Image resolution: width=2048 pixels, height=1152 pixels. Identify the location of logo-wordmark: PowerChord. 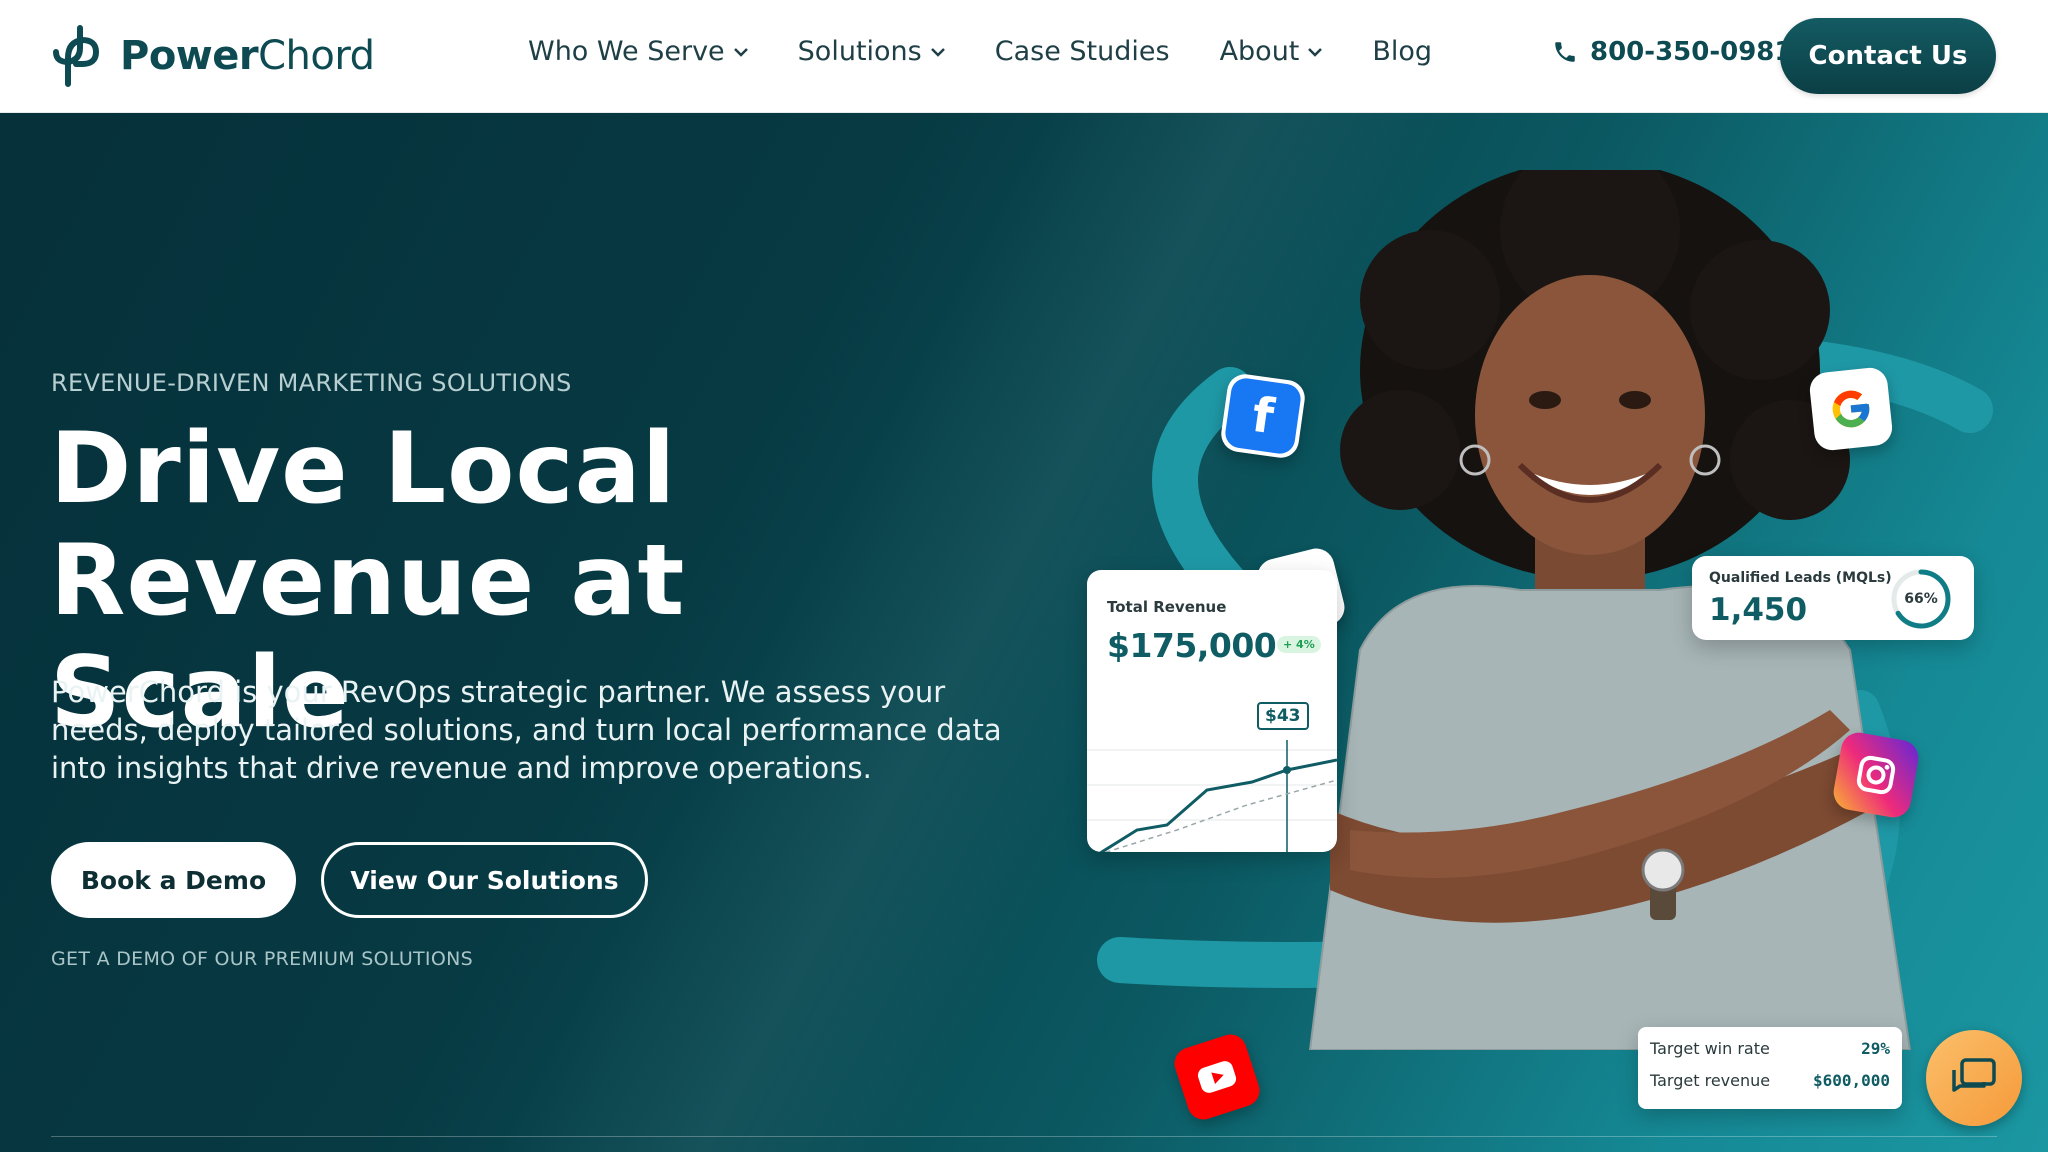
(247, 56).